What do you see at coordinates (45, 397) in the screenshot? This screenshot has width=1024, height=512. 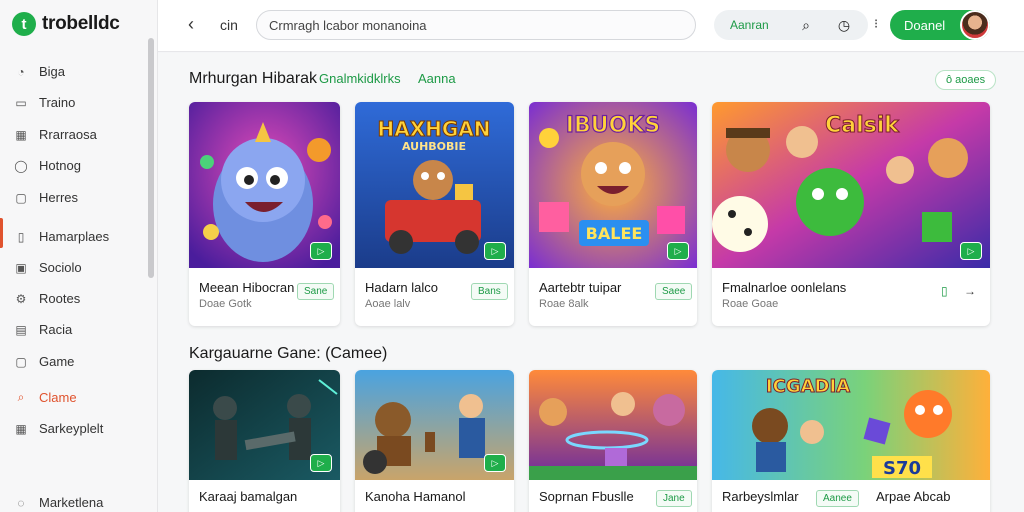 I see `sidebar-item: ⌕ Clame` at bounding box center [45, 397].